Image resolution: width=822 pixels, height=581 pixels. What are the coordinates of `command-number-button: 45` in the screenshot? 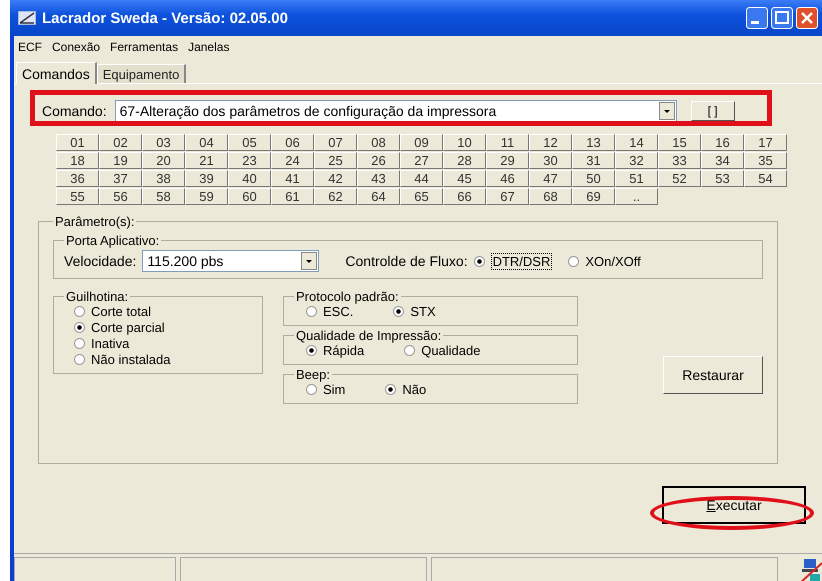 It's located at (464, 178).